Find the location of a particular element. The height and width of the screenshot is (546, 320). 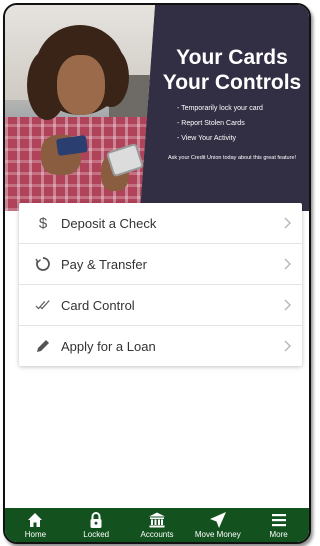

menu-item-deposit-check: $ Deposit a Check is located at coordinates (160, 223).